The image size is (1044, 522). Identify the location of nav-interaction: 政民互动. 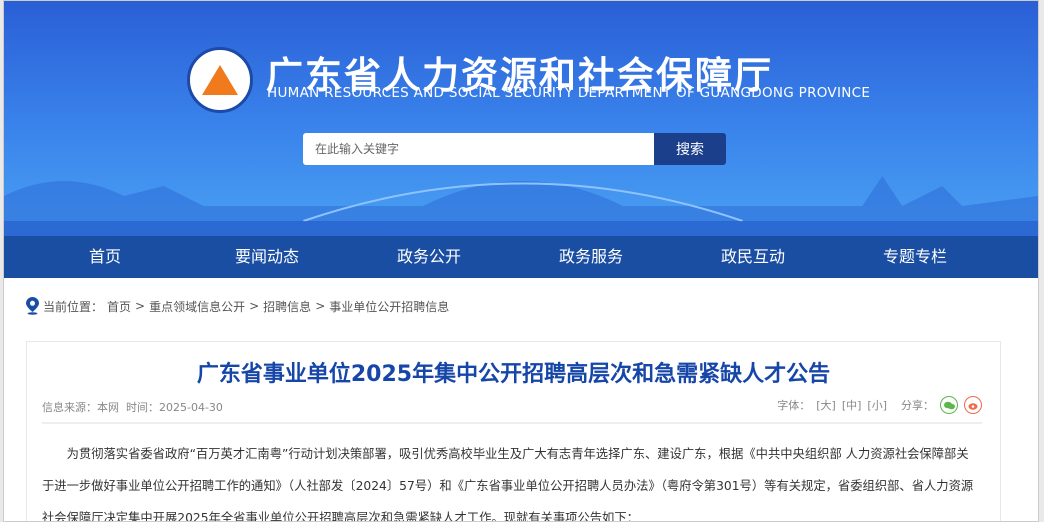
(753, 257).